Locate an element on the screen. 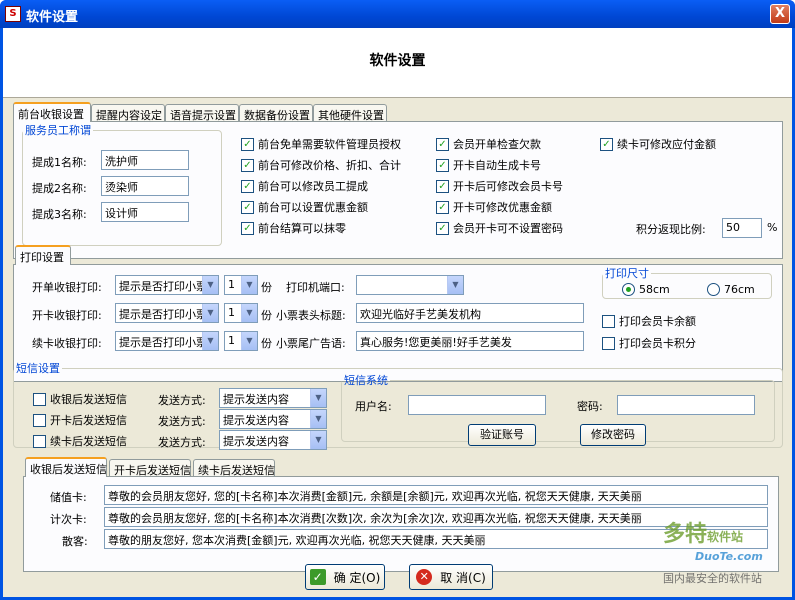 This screenshot has height=600, width=795. opt-modify-commission: ✓ 前台可以修改员工提成 is located at coordinates (304, 186).